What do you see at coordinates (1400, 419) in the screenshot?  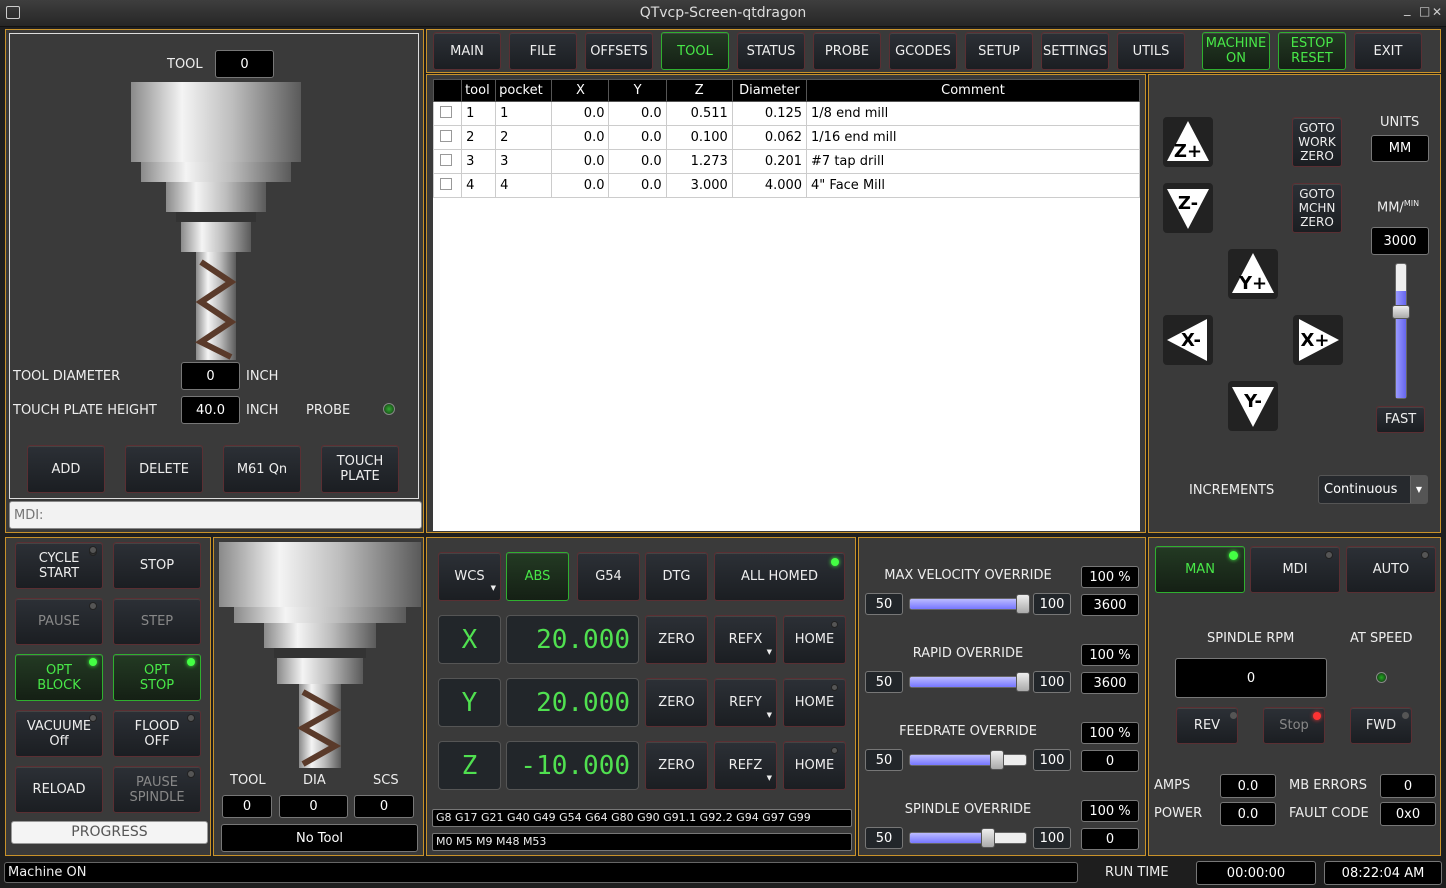 I see `fast-button: FAST` at bounding box center [1400, 419].